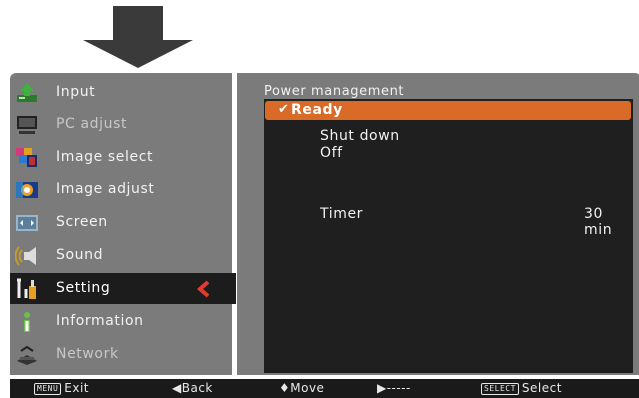 Image resolution: width=639 pixels, height=398 pixels. I want to click on help-exit: MENU Exit, so click(61, 388).